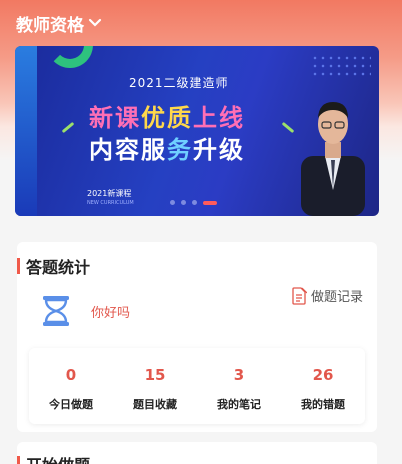 The height and width of the screenshot is (464, 402). I want to click on stats-panel: 0 今日做题 15 题目收藏 3 我的笔记 26 我的错题, so click(197, 386).